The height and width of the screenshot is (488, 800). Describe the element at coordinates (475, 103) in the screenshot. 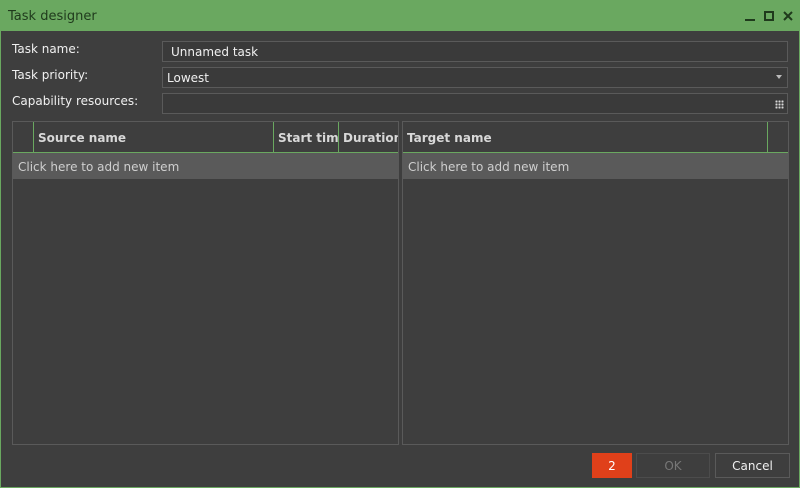

I see `capability-resources-input` at that location.